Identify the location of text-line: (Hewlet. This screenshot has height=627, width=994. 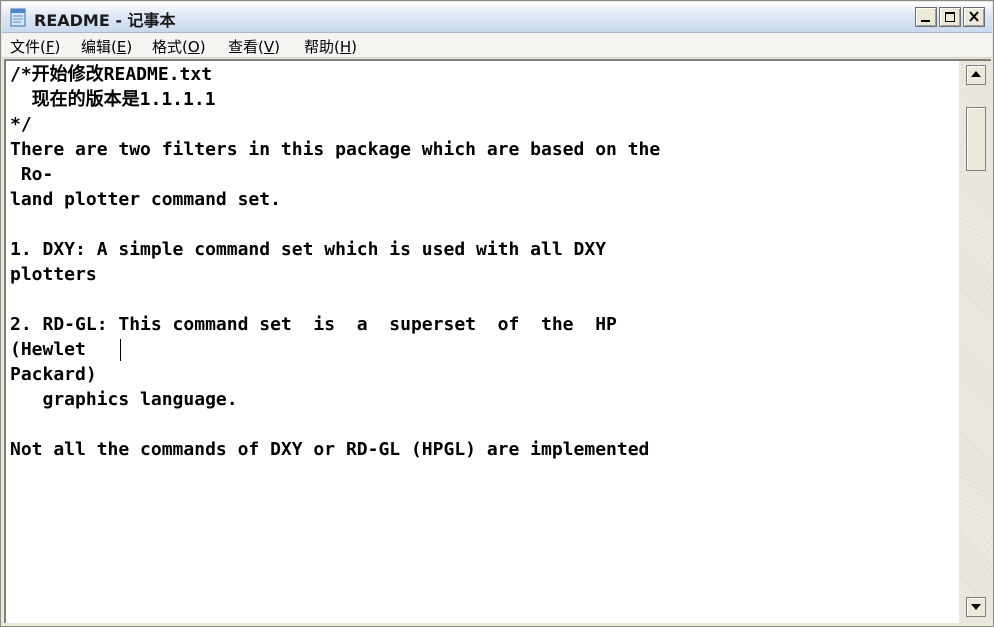
(48, 349).